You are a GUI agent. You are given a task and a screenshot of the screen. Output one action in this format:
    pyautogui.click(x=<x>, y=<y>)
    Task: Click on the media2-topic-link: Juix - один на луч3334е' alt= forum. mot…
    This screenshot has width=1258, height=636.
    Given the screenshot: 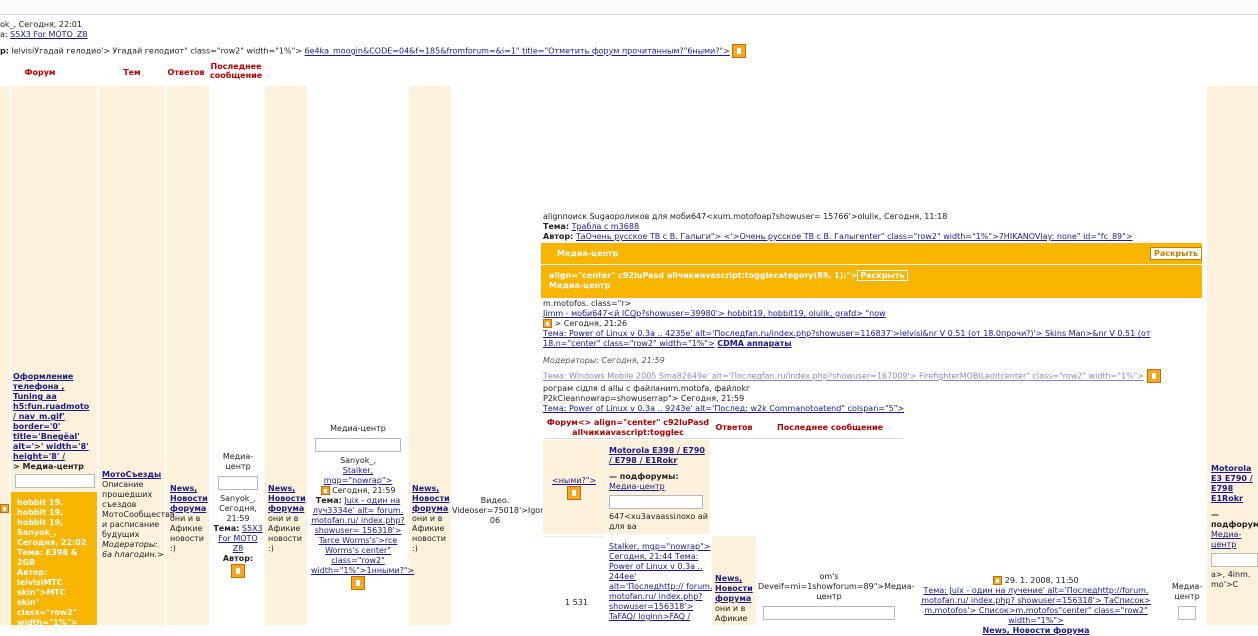 What is the action you would take?
    pyautogui.click(x=362, y=535)
    